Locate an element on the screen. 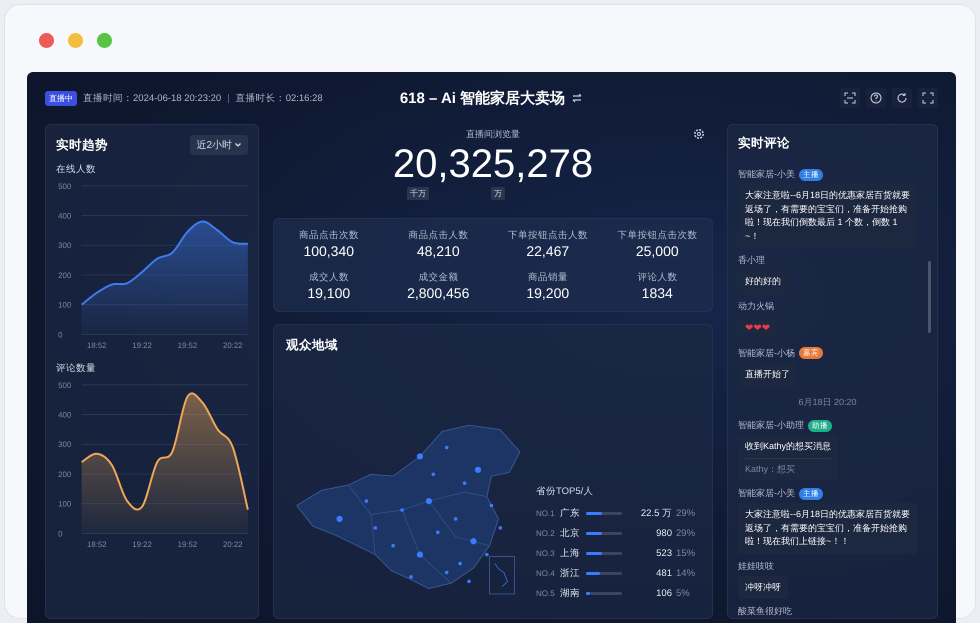  refresh-icon is located at coordinates (902, 98).